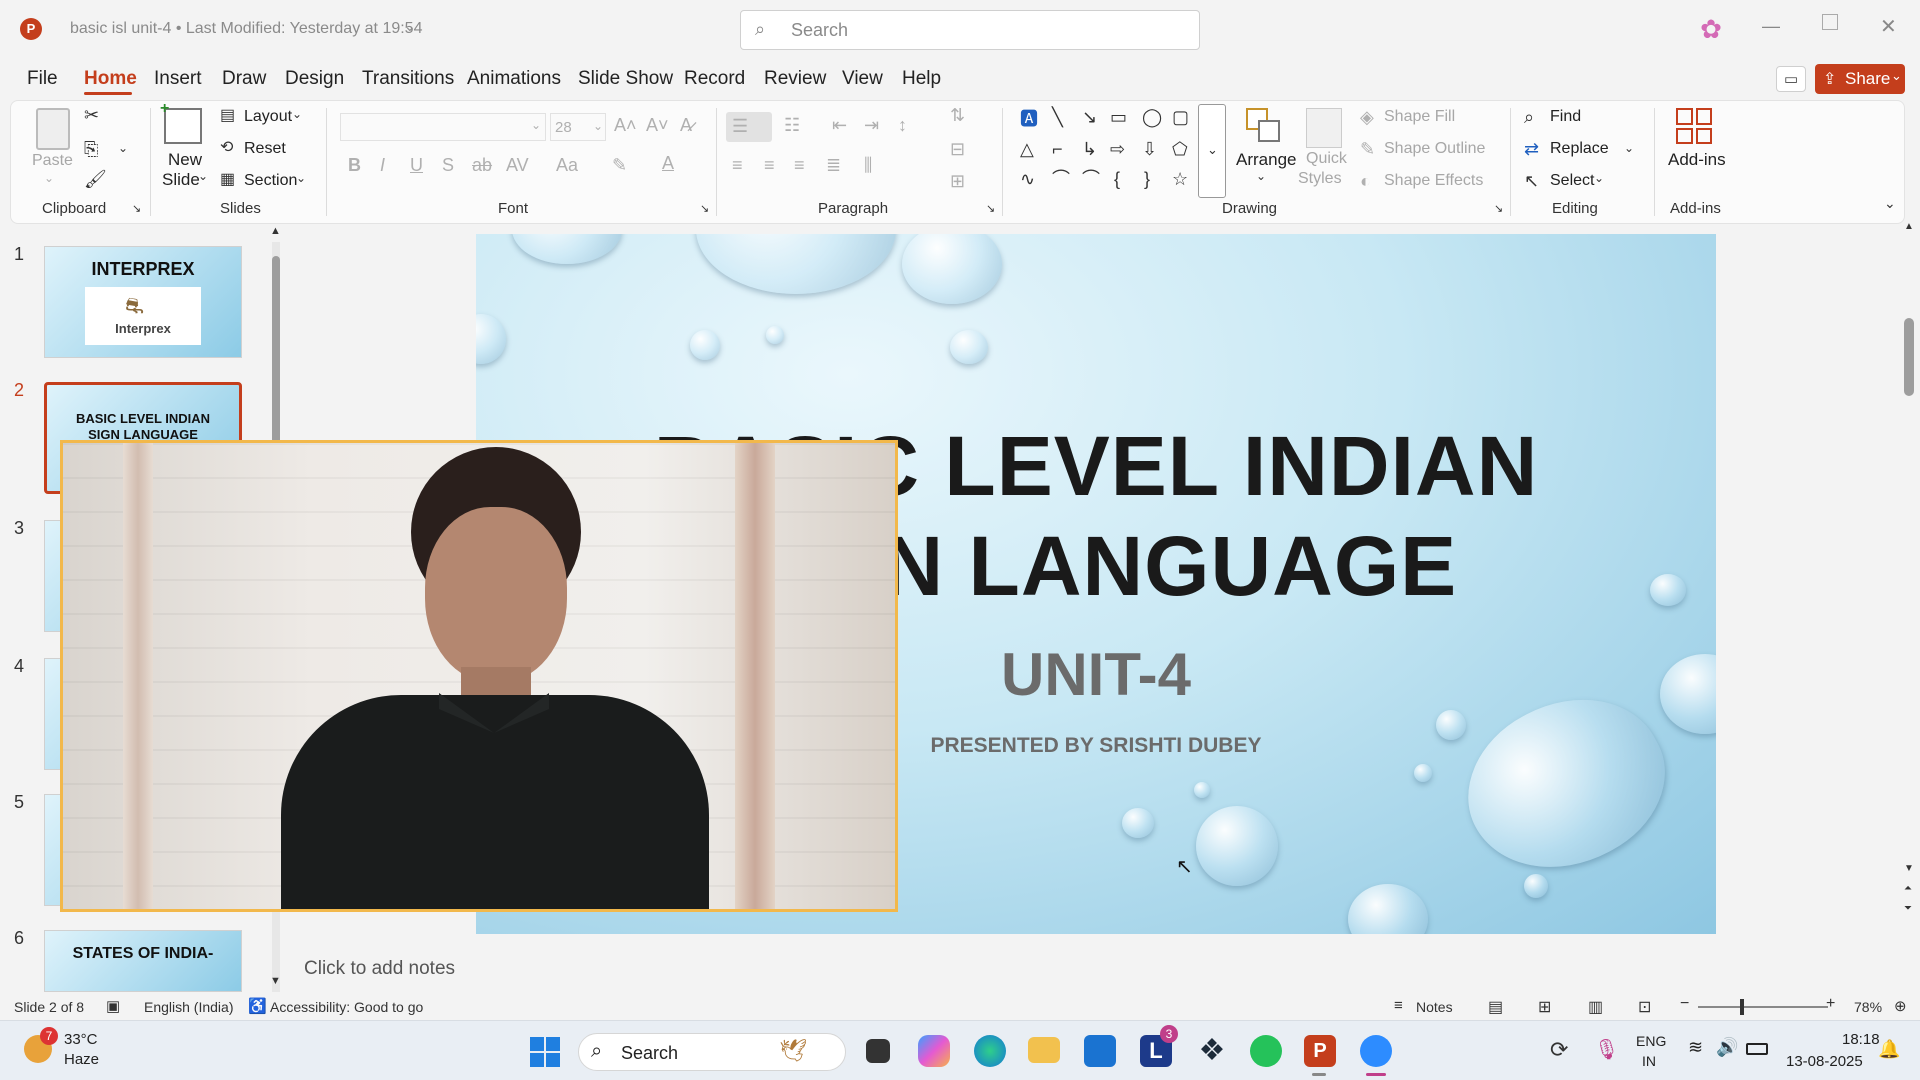 This screenshot has height=1080, width=1920. Describe the element at coordinates (1651, 1041) in the screenshot. I see `language-indicator-1: ENG` at that location.